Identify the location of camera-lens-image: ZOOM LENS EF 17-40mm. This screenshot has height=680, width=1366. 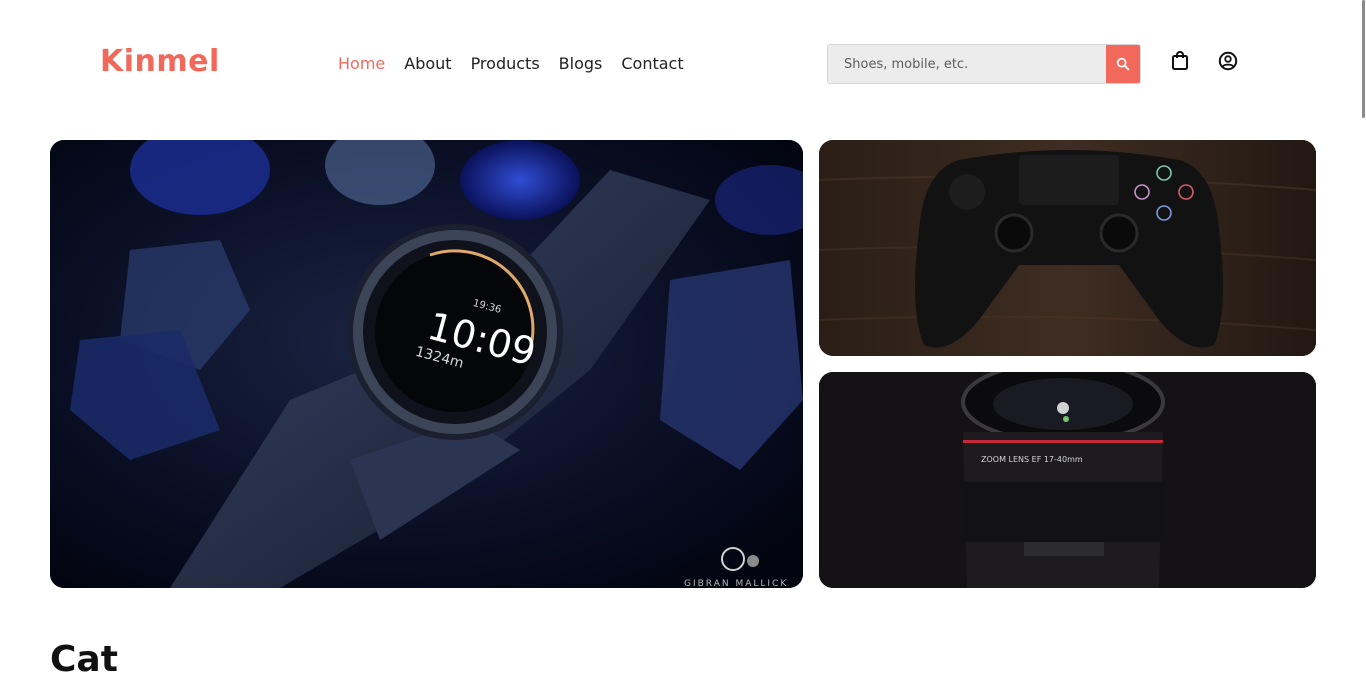
(1067, 480).